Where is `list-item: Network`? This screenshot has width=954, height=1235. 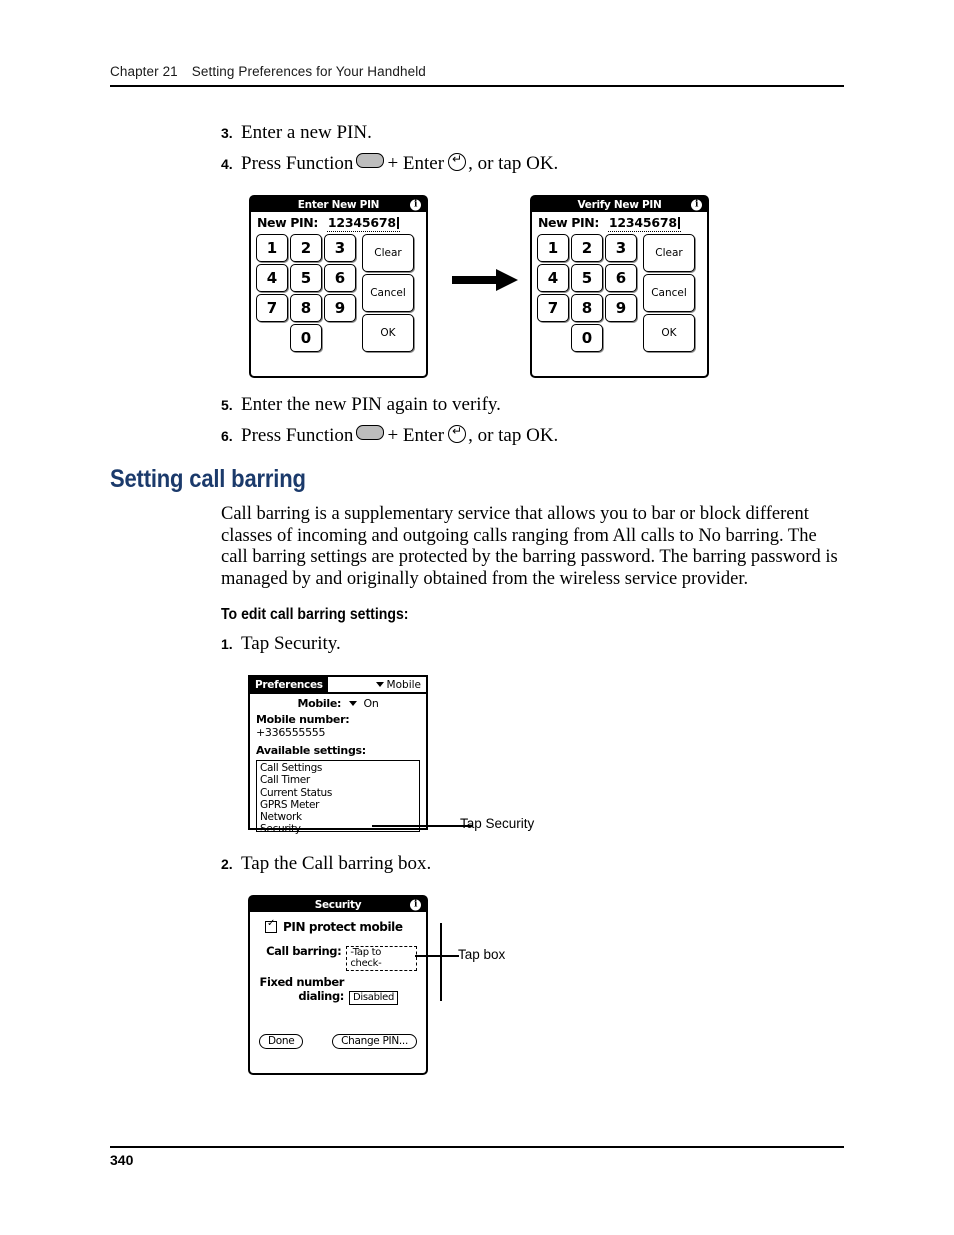
list-item: Network is located at coordinates (338, 817).